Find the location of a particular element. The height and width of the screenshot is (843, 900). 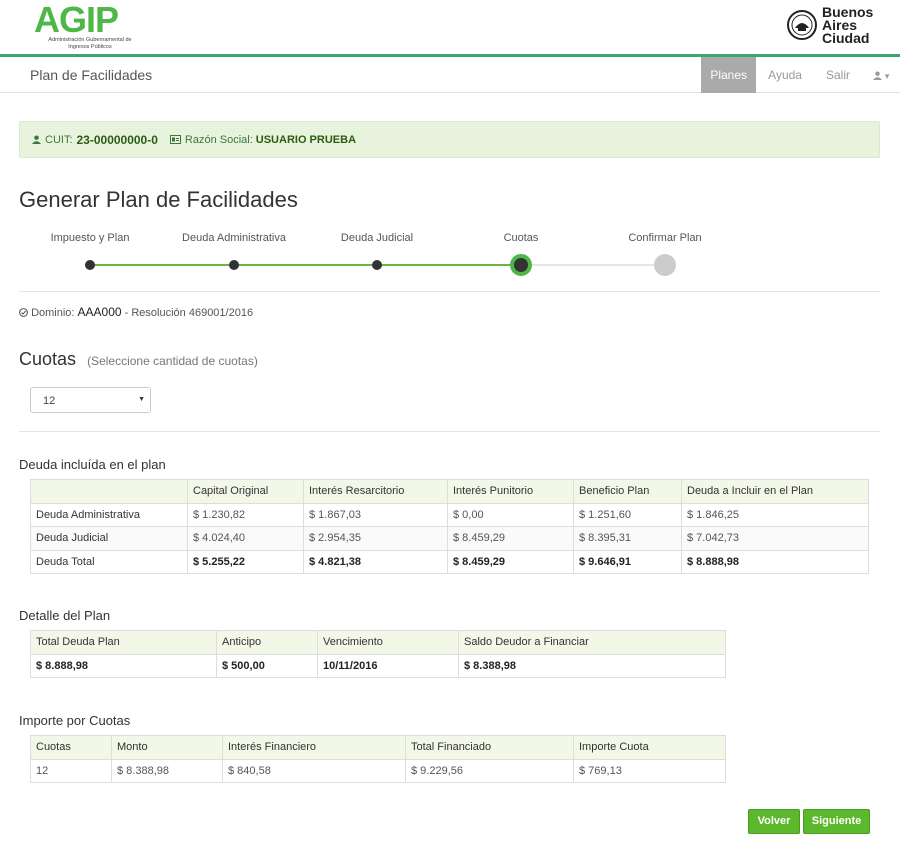

table-header-cell: Vencimiento is located at coordinates (388, 642).